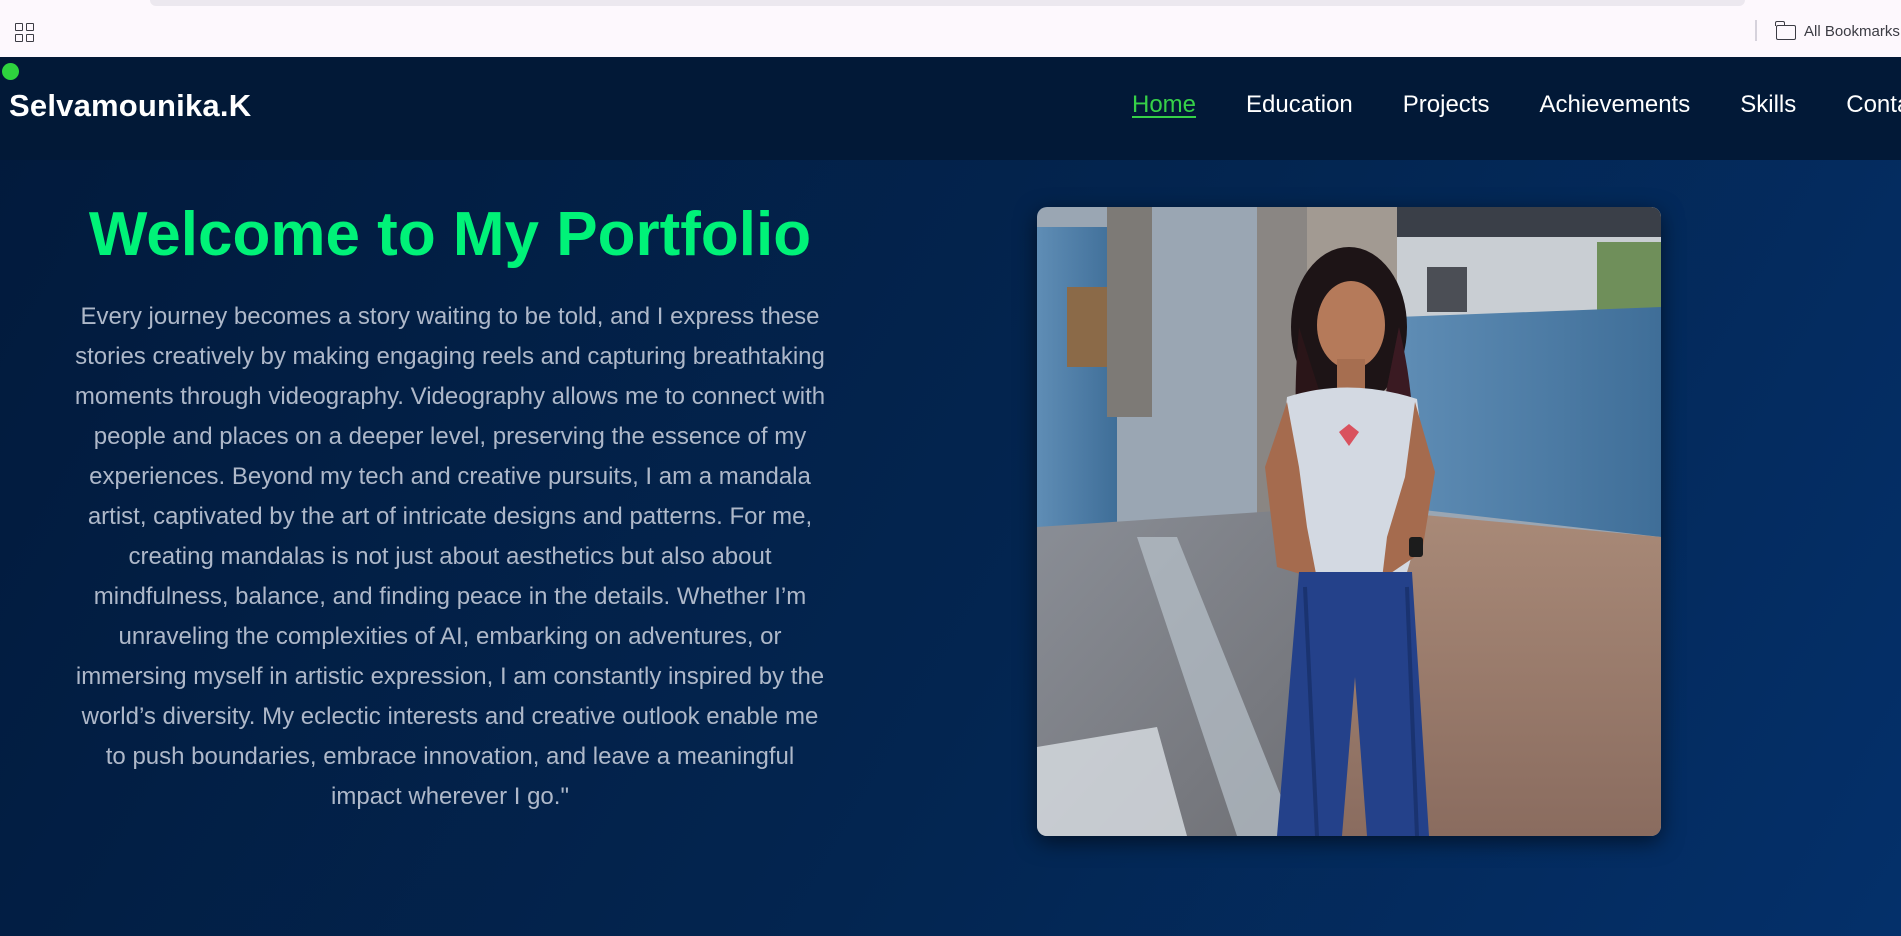  Describe the element at coordinates (10, 71) in the screenshot. I see `status-dot` at that location.